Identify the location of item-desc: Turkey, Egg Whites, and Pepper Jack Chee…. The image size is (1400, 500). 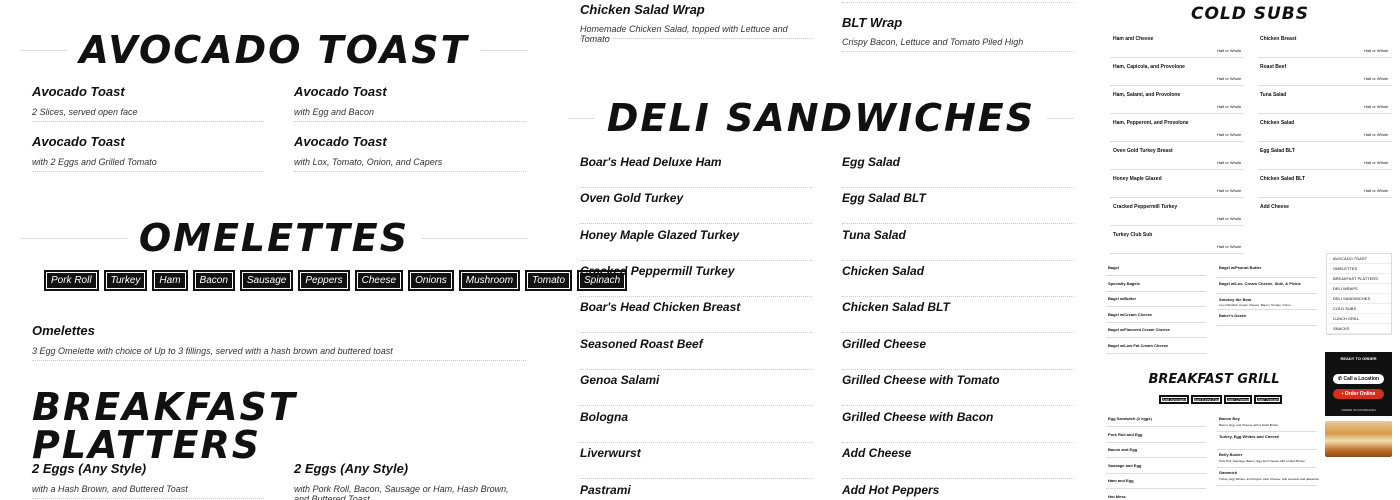
(1269, 479).